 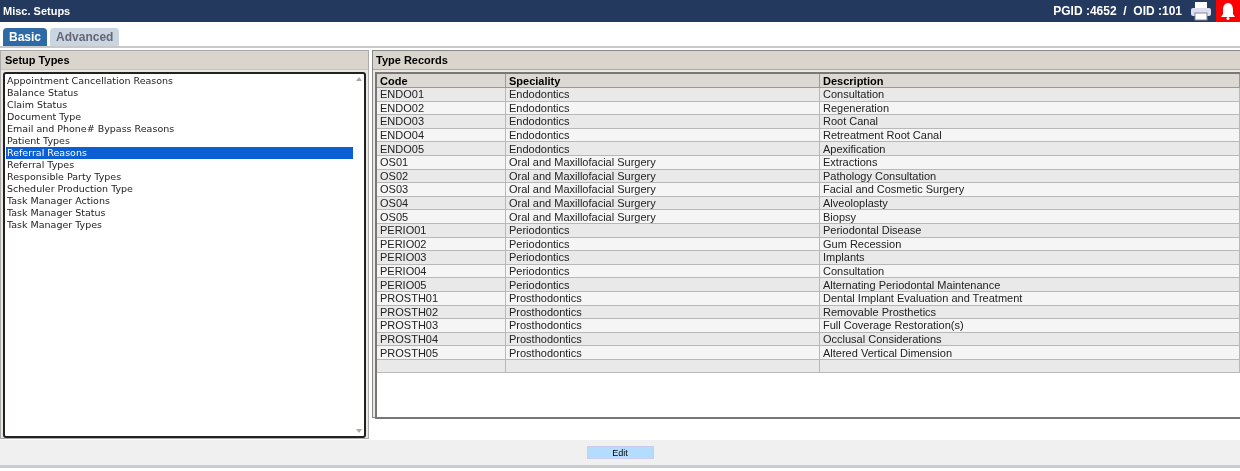 I want to click on list-item: Appointment Cancellation Reasons, so click(x=179, y=81).